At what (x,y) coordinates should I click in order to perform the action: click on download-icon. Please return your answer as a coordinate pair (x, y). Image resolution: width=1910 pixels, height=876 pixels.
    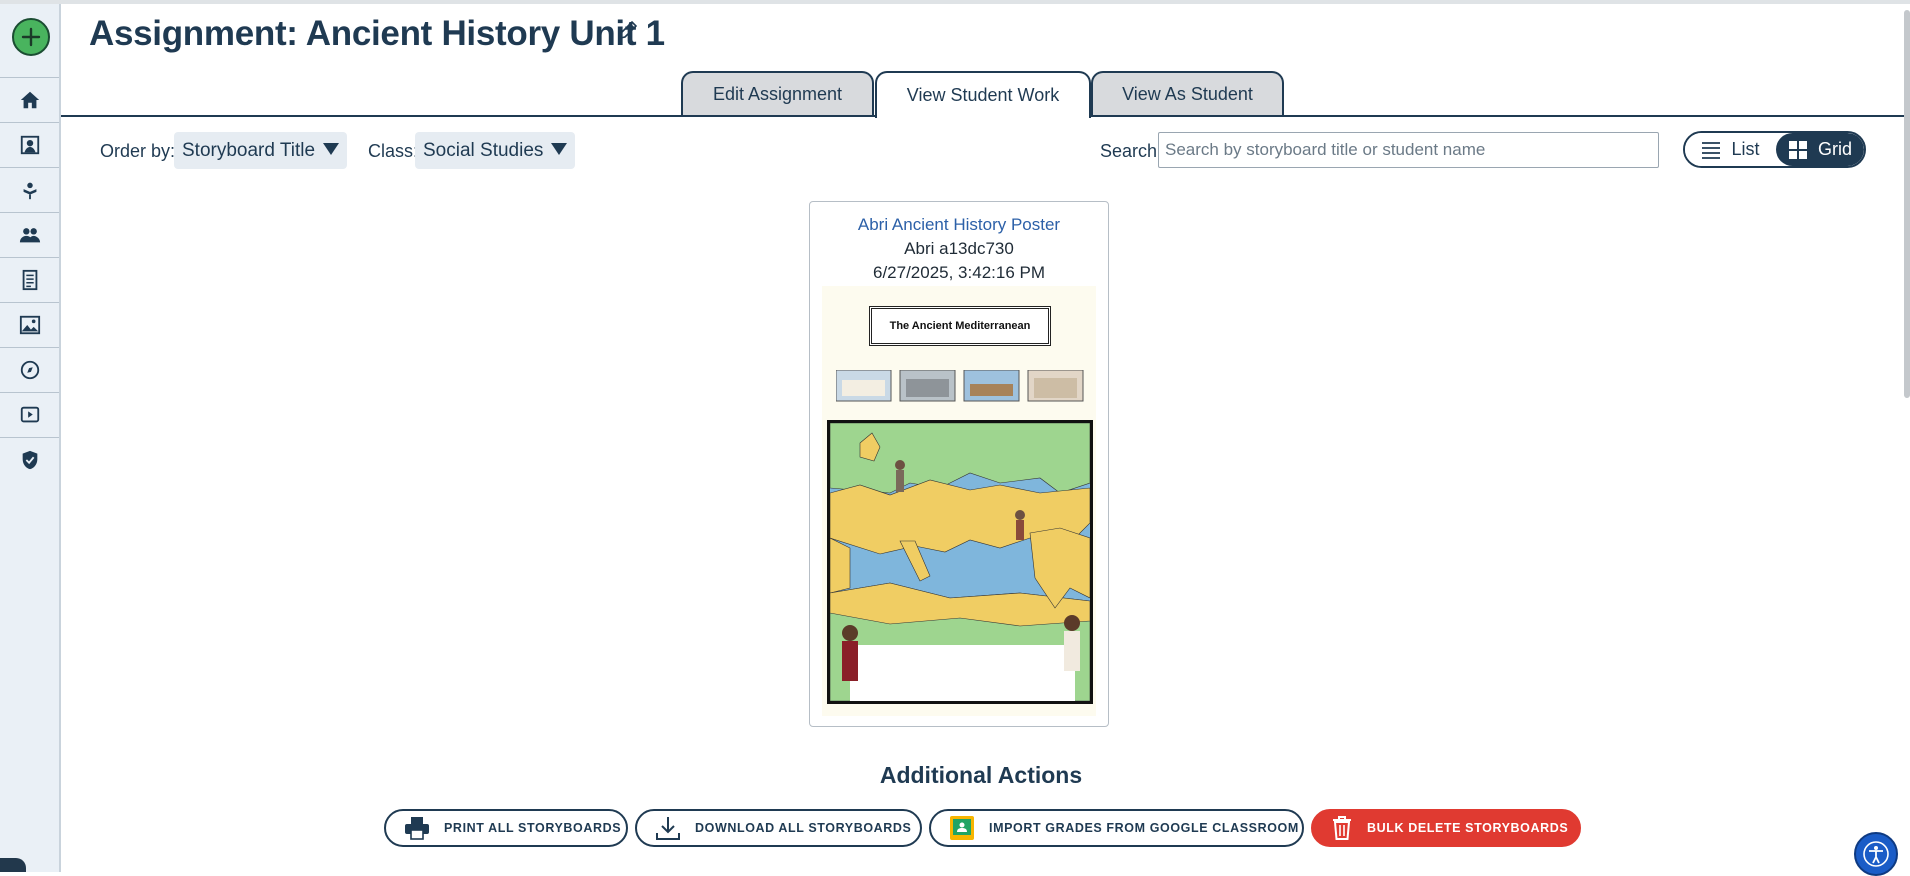
    Looking at the image, I should click on (668, 828).